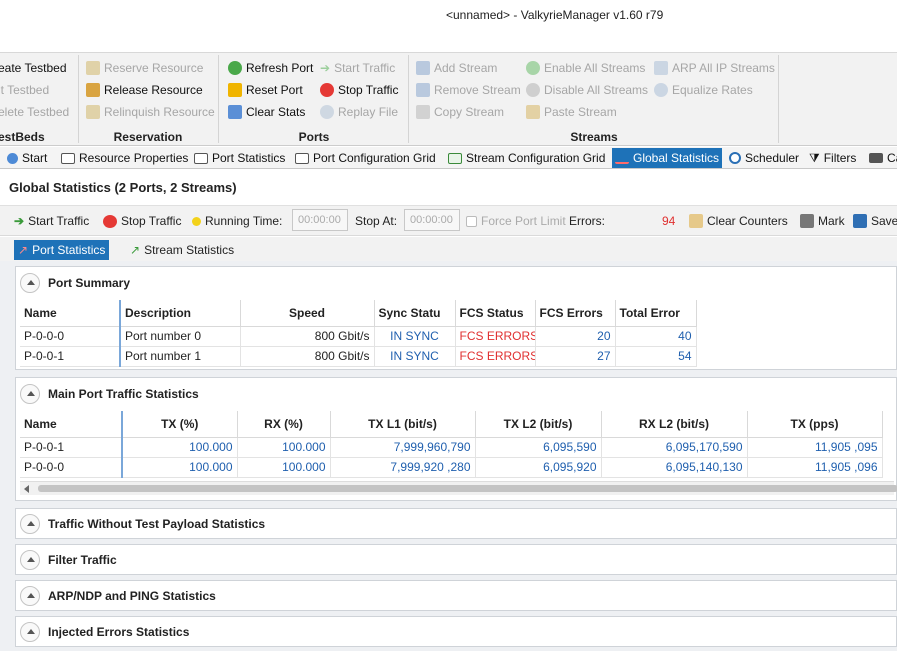 This screenshot has height=651, width=897. Describe the element at coordinates (142, 524) in the screenshot. I see `section-header: Traffic Without Test Payload Statistics` at that location.